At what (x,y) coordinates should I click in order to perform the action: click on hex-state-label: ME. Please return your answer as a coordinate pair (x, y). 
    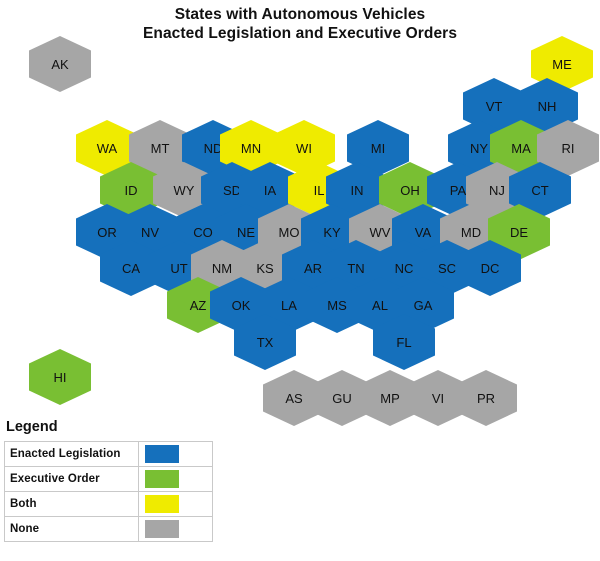
    Looking at the image, I should click on (562, 64).